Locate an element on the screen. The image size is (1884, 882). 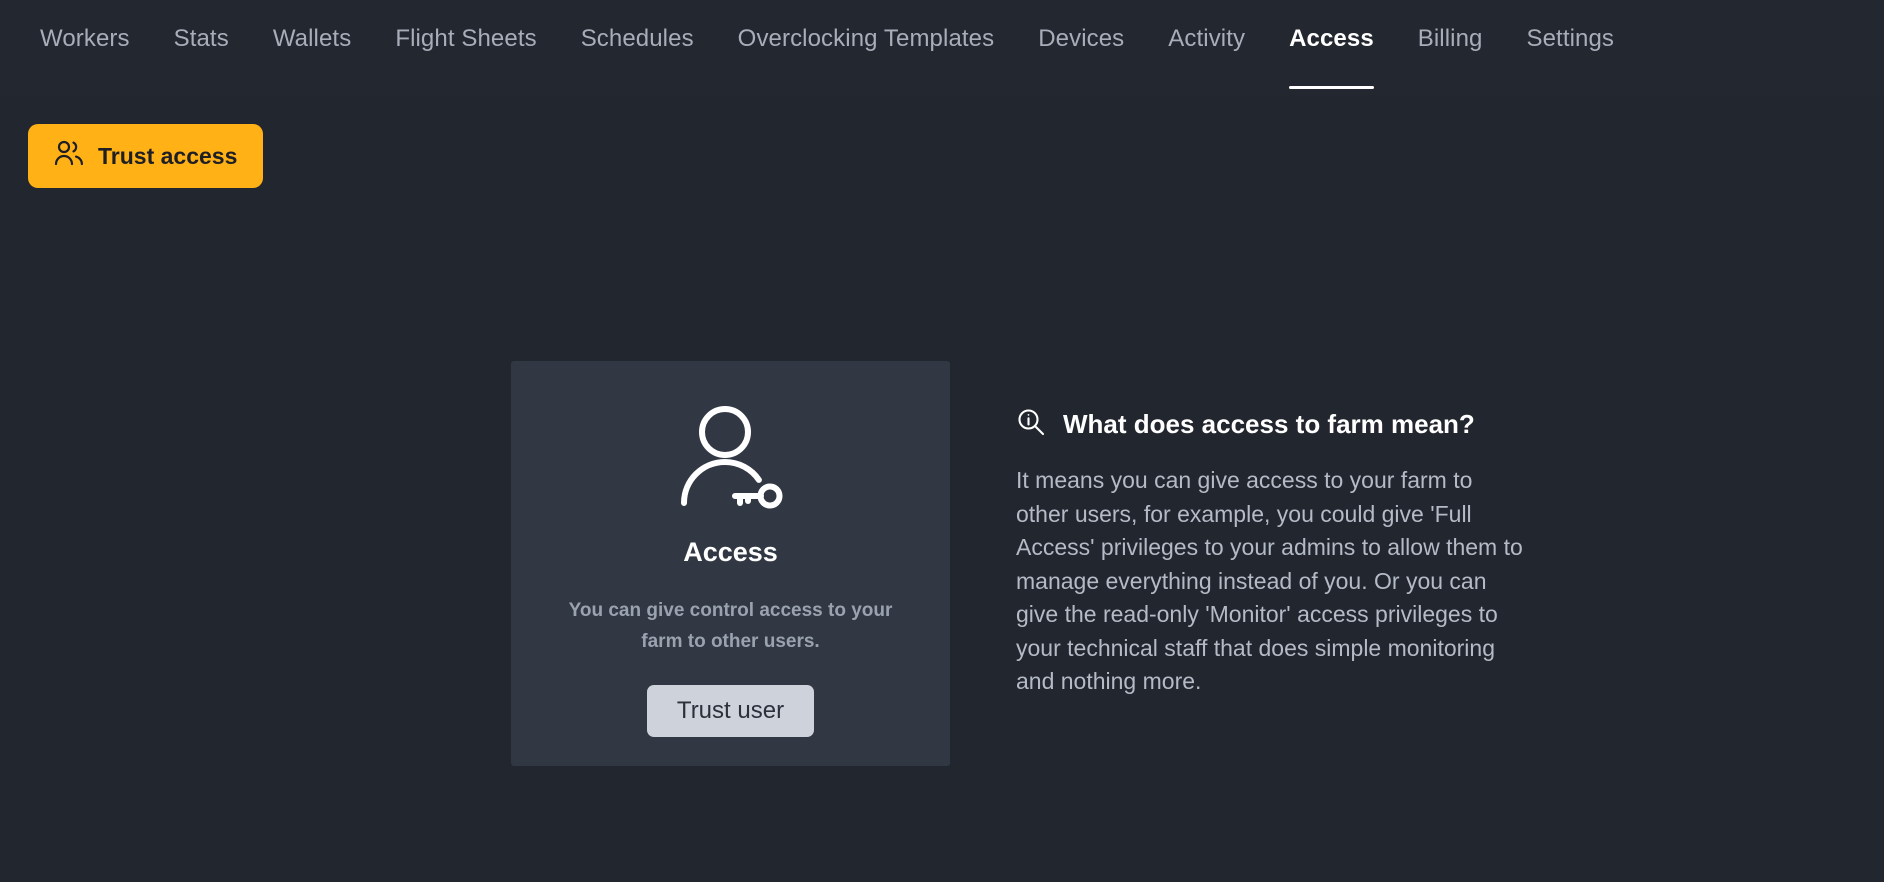
nav-tab-label: Schedules is located at coordinates (637, 38).